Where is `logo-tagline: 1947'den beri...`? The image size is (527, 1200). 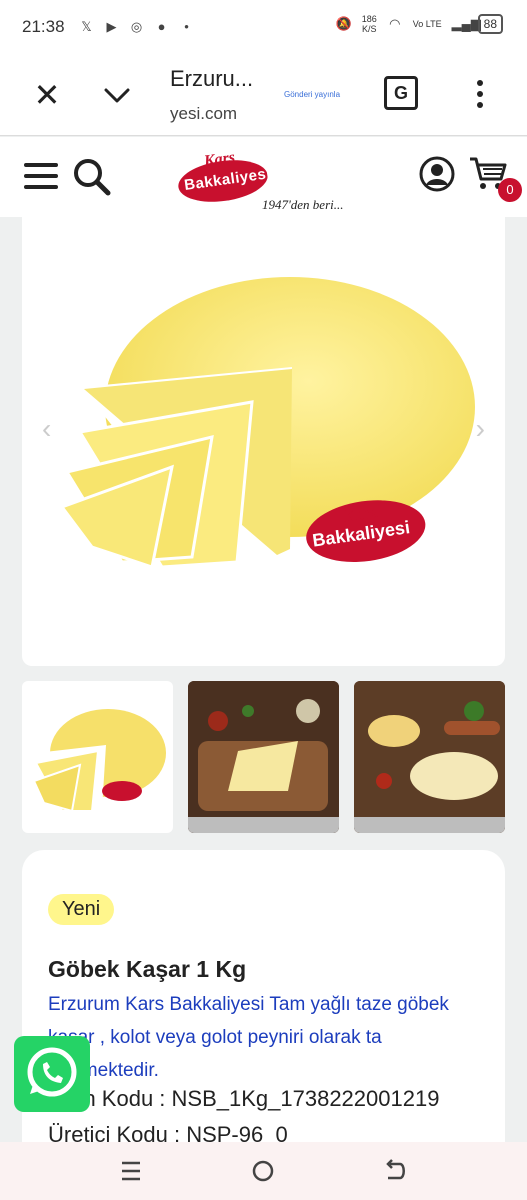
logo-tagline: 1947'den beri... is located at coordinates (303, 204).